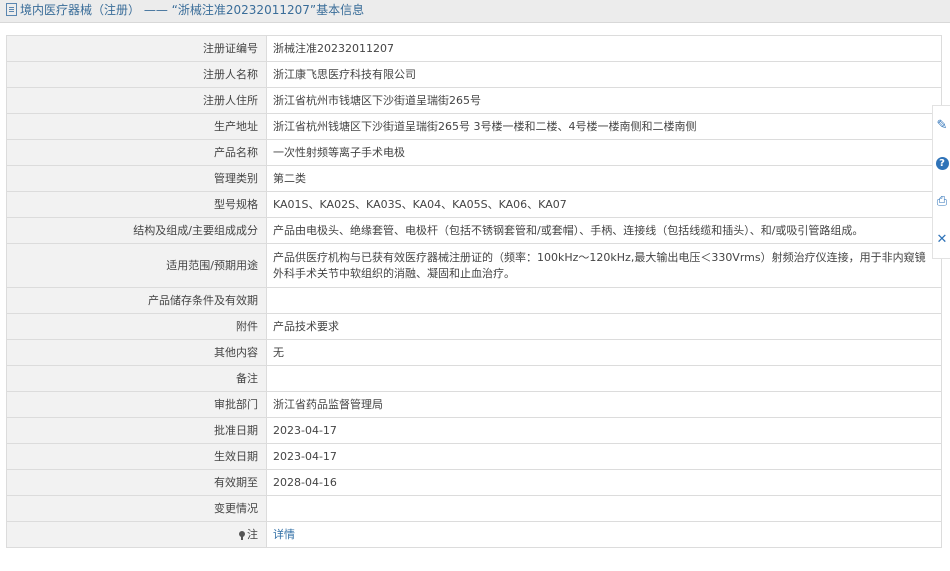 Image resolution: width=950 pixels, height=571 pixels. I want to click on field-label: 生效日期, so click(136, 456).